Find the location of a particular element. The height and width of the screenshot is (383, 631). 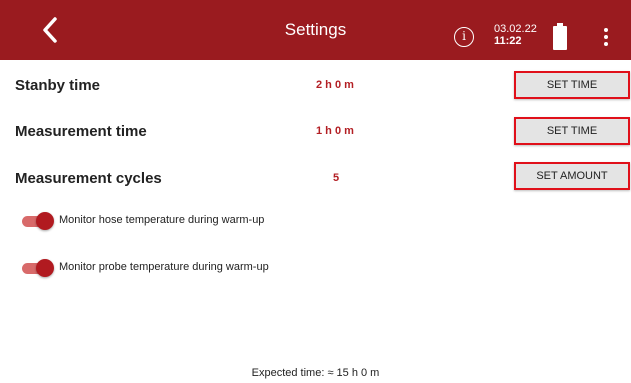

measurement-time-value: 1 h 0 m is located at coordinates (335, 131).